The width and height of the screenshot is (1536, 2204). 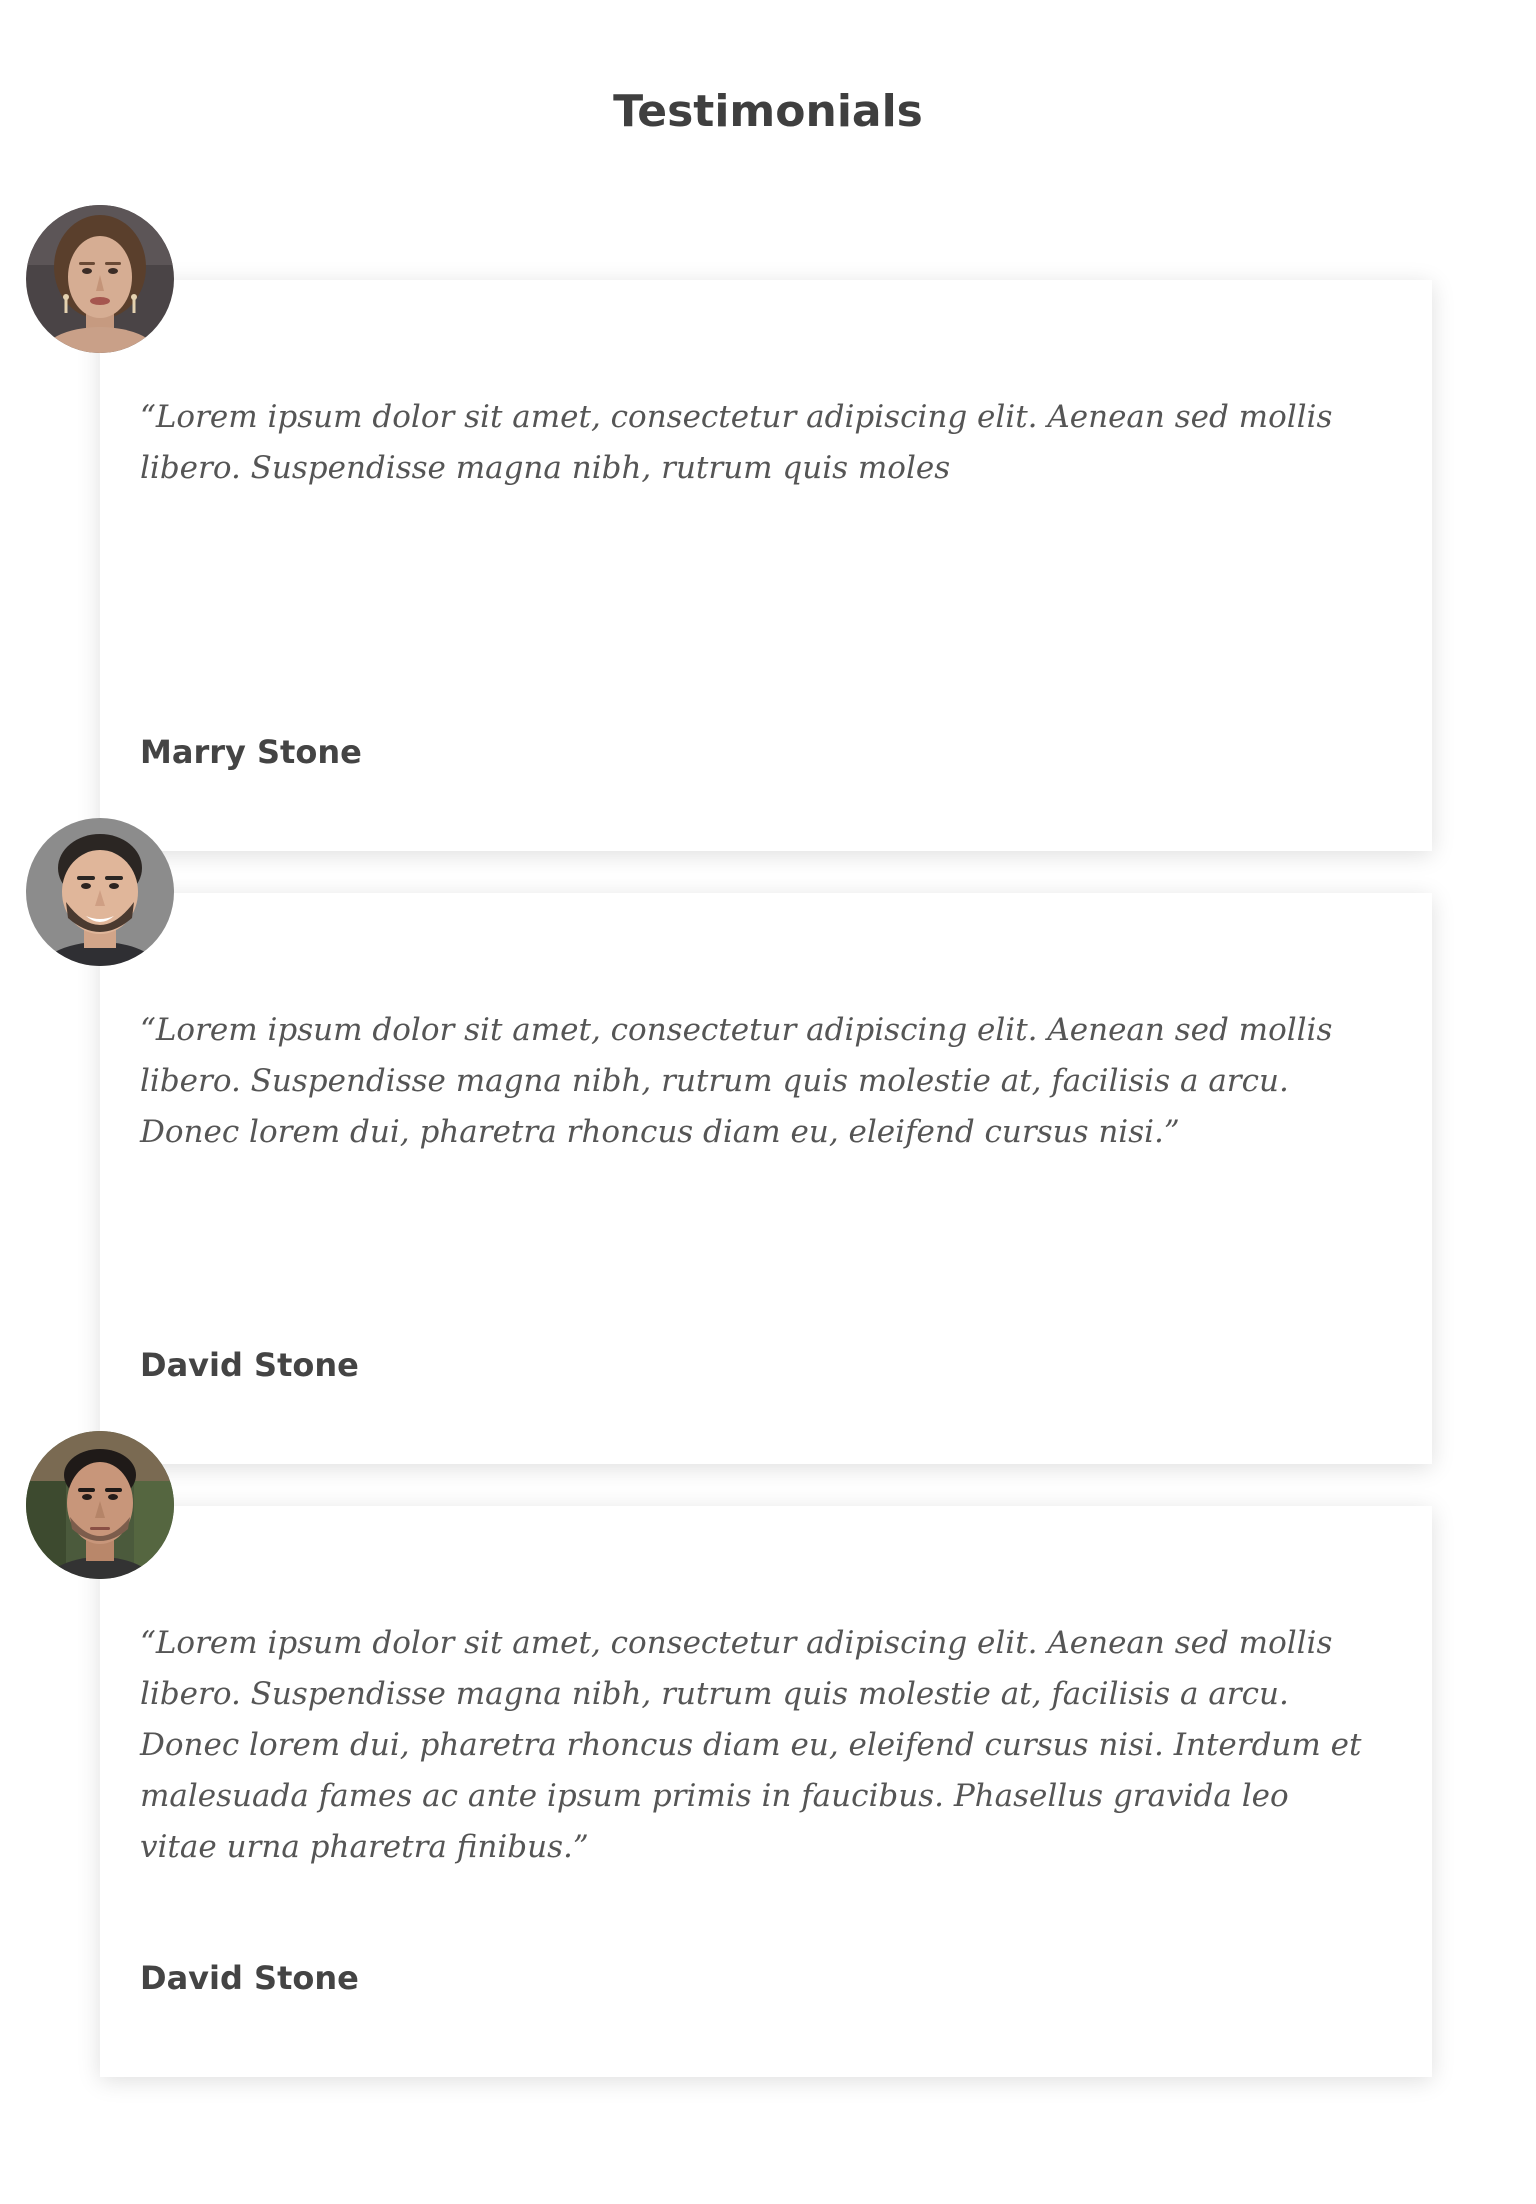 I want to click on section-title: Testimonials, so click(x=768, y=111).